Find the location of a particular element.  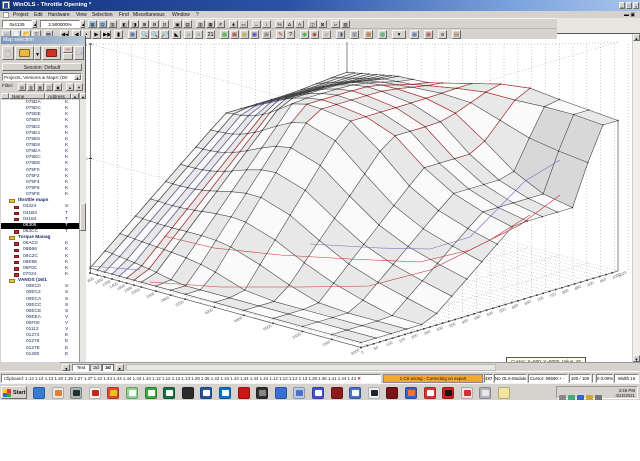

svg-text: 2800 is located at coordinates (165, 299).